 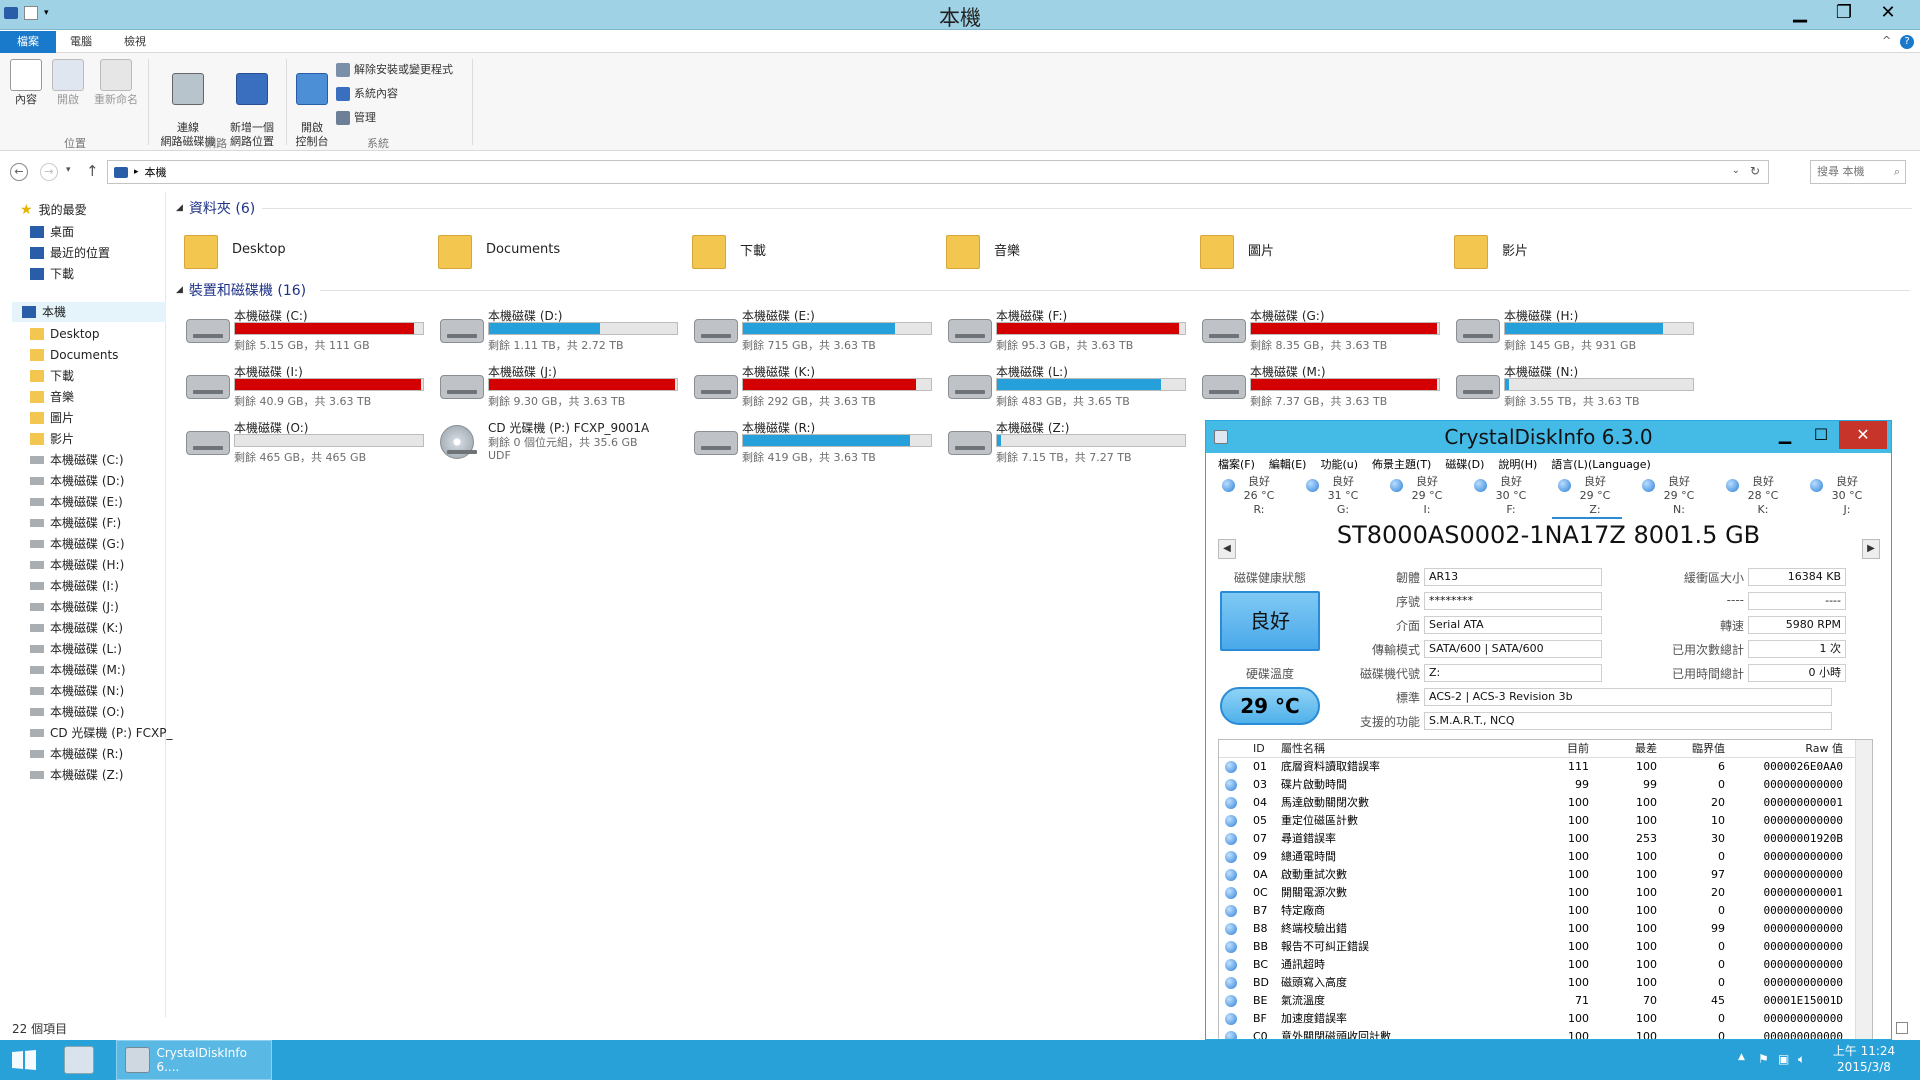 I want to click on cdi-menu-item: 語言(L)(Language), so click(x=1601, y=464).